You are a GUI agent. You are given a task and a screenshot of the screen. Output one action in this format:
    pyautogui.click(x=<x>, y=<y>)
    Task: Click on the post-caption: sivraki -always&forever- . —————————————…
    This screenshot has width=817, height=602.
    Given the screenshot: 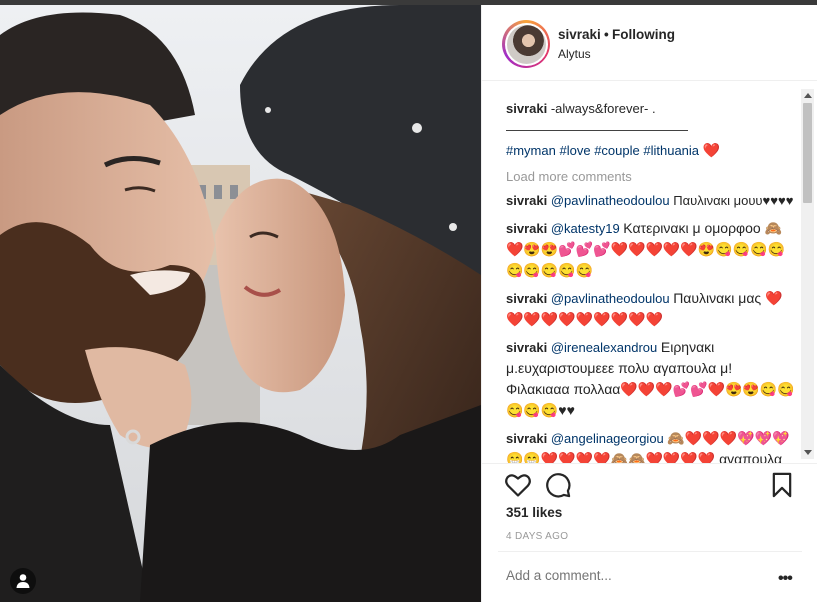 What is the action you would take?
    pyautogui.click(x=651, y=129)
    